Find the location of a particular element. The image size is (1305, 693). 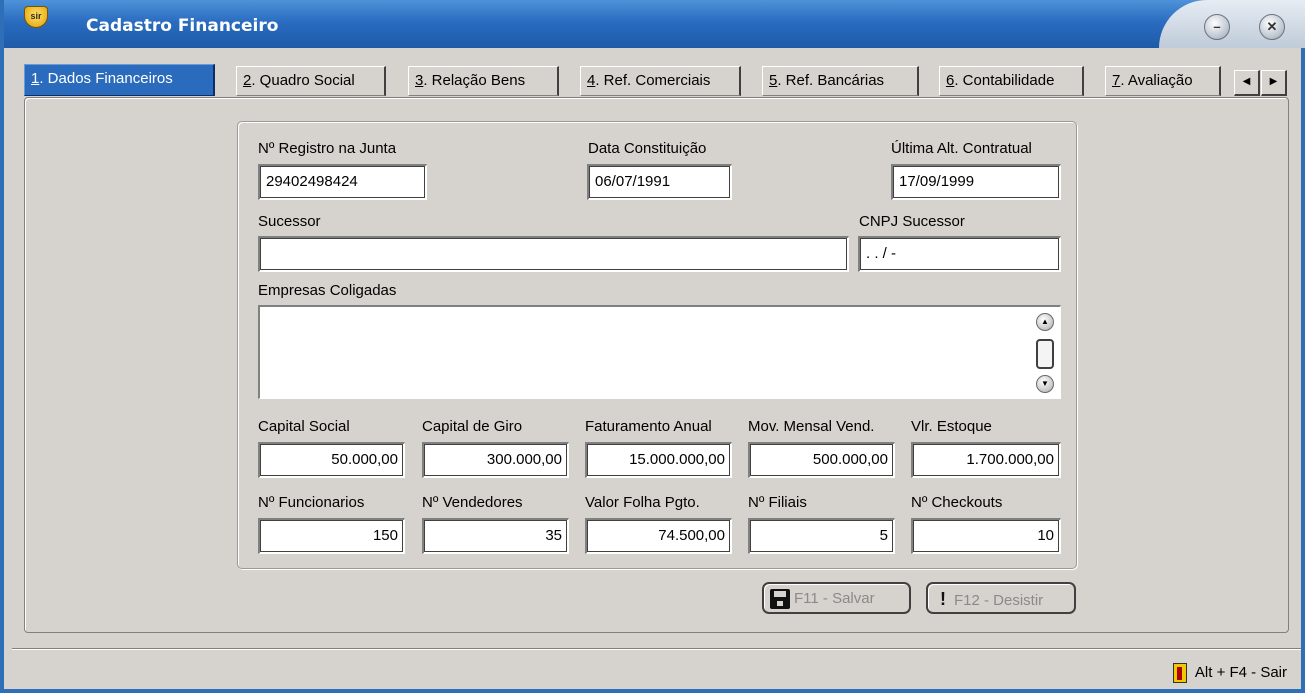

exit-shortcut: Alt + F4 - Sair is located at coordinates (1229, 673).